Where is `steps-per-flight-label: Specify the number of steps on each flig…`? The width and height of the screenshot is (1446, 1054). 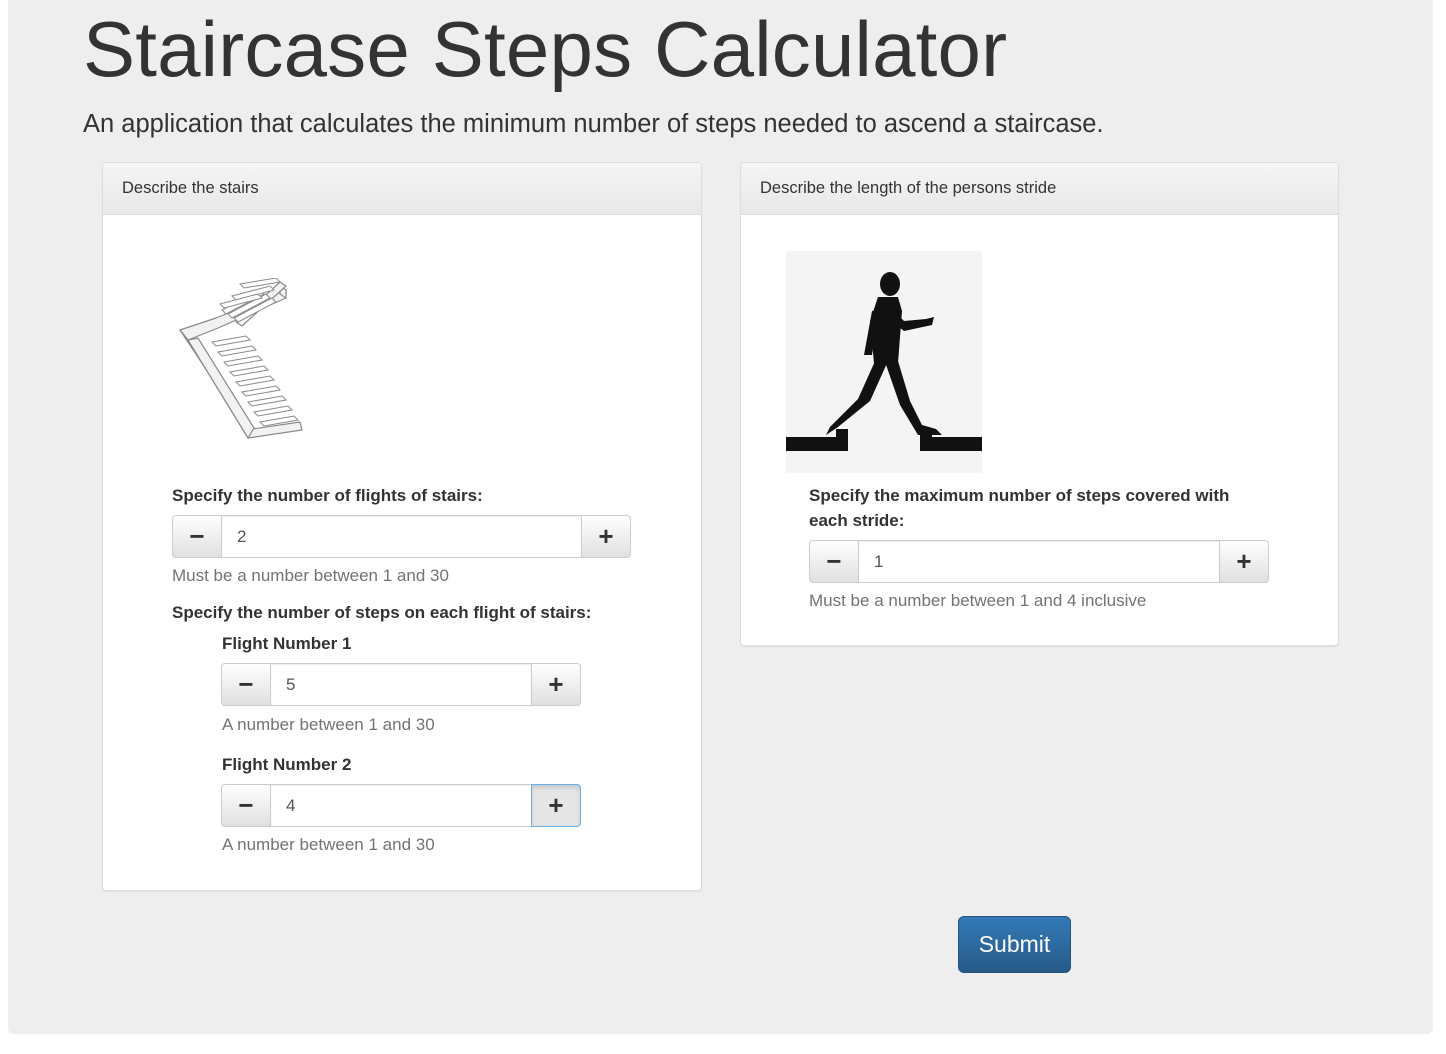 steps-per-flight-label: Specify the number of steps on each flig… is located at coordinates (382, 612).